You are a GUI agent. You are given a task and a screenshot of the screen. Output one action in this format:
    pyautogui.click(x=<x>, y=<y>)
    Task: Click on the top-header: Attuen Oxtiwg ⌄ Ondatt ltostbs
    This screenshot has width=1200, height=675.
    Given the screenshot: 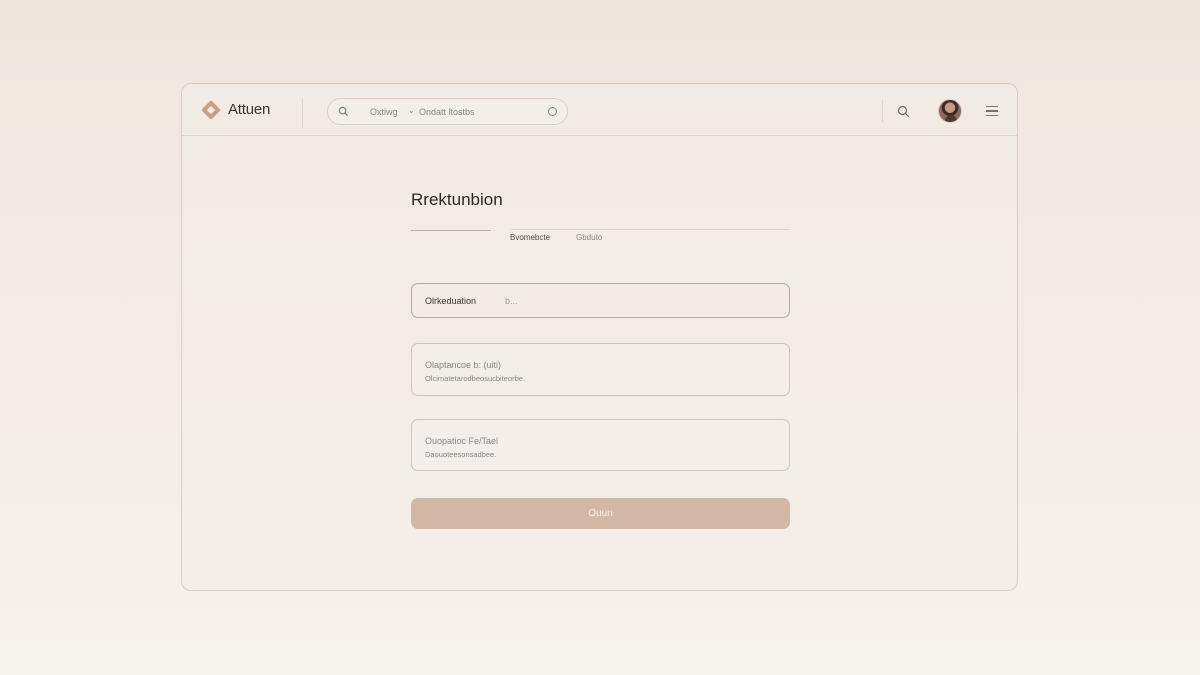 What is the action you would take?
    pyautogui.click(x=599, y=110)
    